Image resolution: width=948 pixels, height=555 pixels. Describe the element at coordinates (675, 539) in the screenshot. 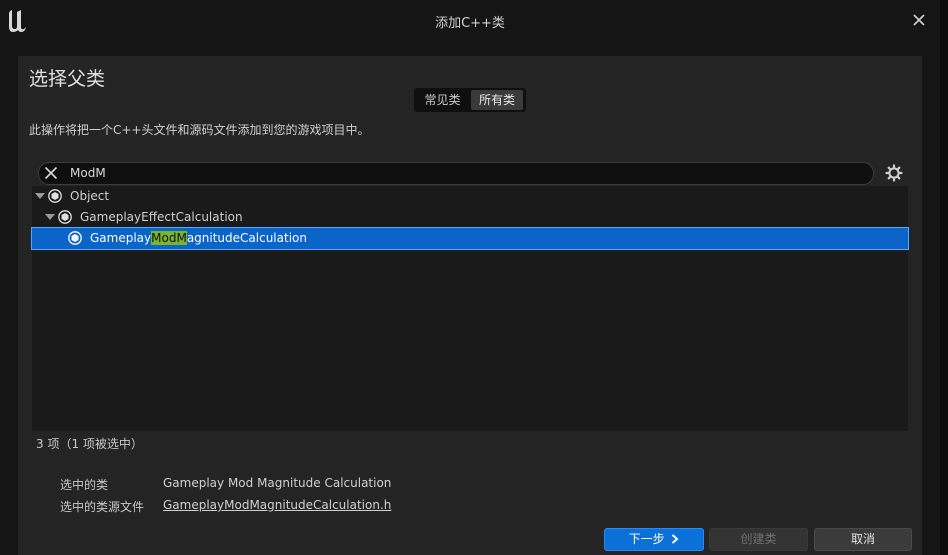

I see `chevron-right-icon` at that location.